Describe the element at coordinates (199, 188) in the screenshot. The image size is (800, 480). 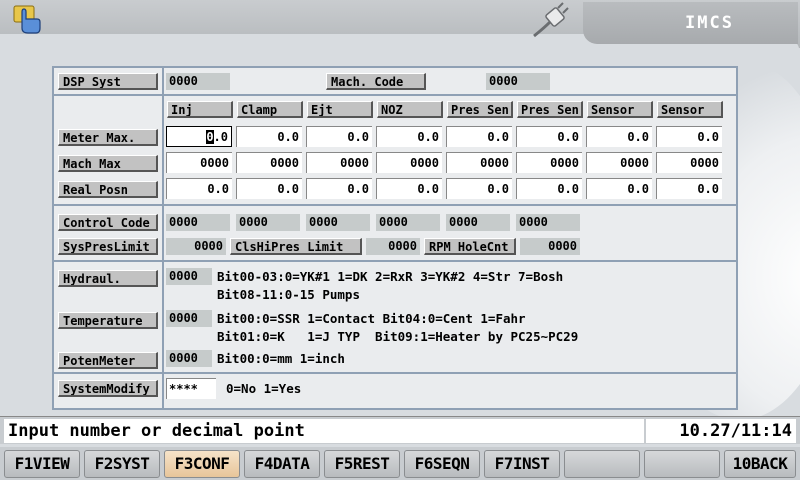
I see `real-posn-inj-value: 0.0` at that location.